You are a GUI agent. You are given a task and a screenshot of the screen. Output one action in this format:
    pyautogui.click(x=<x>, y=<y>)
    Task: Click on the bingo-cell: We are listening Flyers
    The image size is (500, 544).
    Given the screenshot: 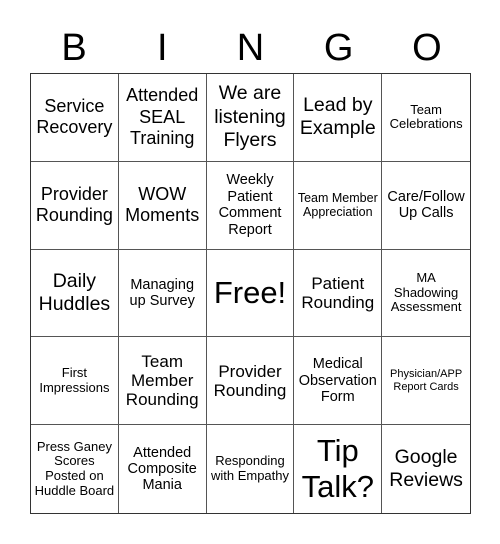 What is the action you would take?
    pyautogui.click(x=250, y=118)
    